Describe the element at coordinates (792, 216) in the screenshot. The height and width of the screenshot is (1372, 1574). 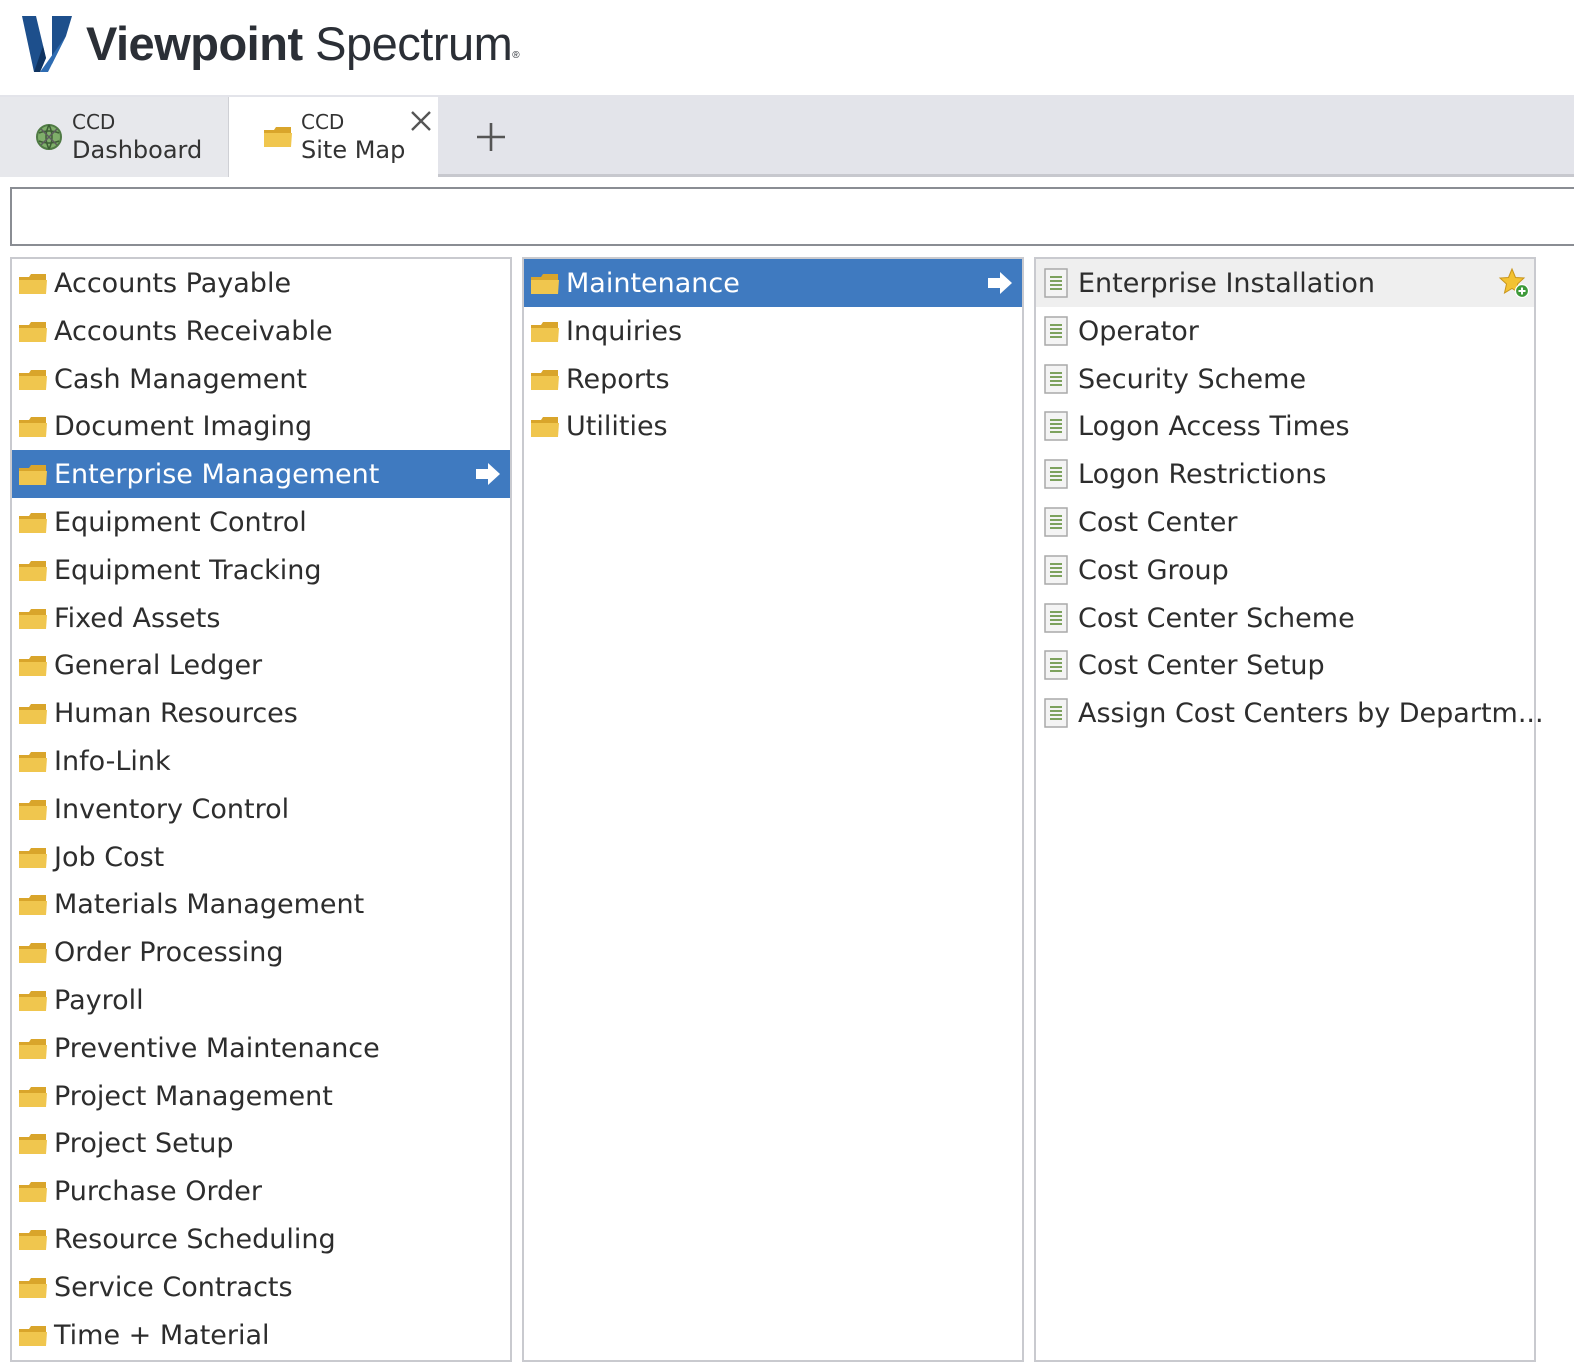
I see `search-input` at that location.